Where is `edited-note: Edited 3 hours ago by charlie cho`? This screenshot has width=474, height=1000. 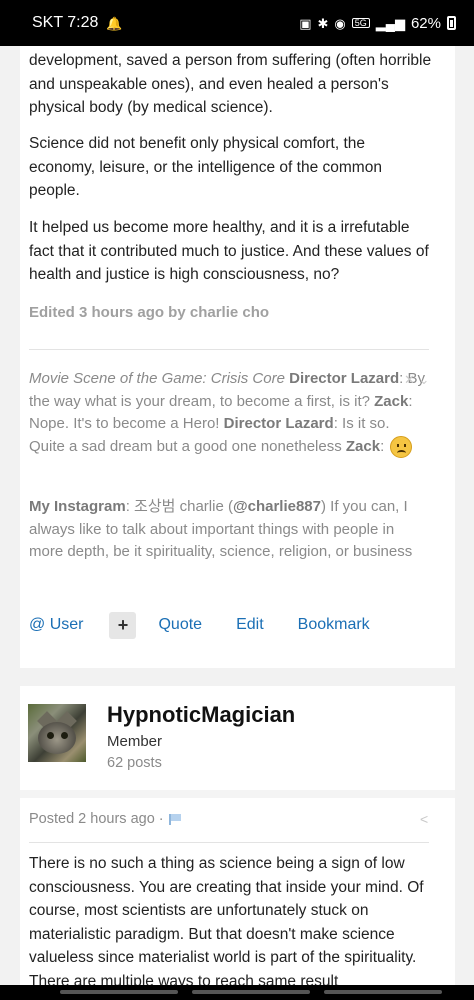 edited-note: Edited 3 hours ago by charlie cho is located at coordinates (149, 312).